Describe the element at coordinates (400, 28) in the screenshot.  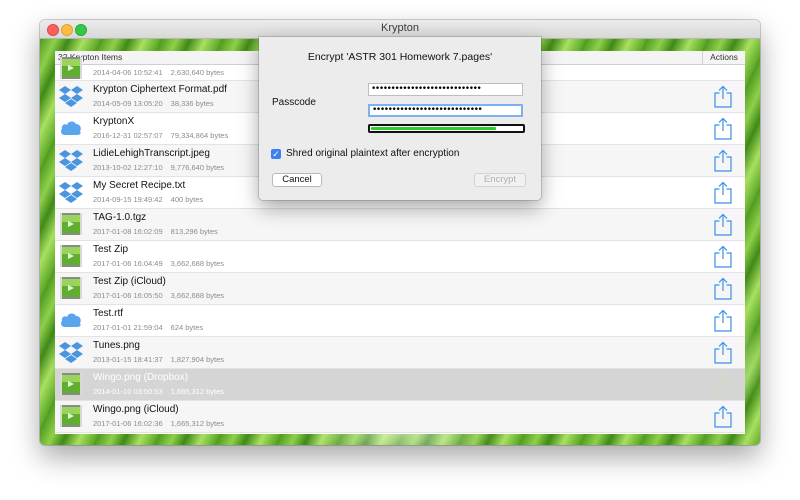
I see `window-title: Krypton` at that location.